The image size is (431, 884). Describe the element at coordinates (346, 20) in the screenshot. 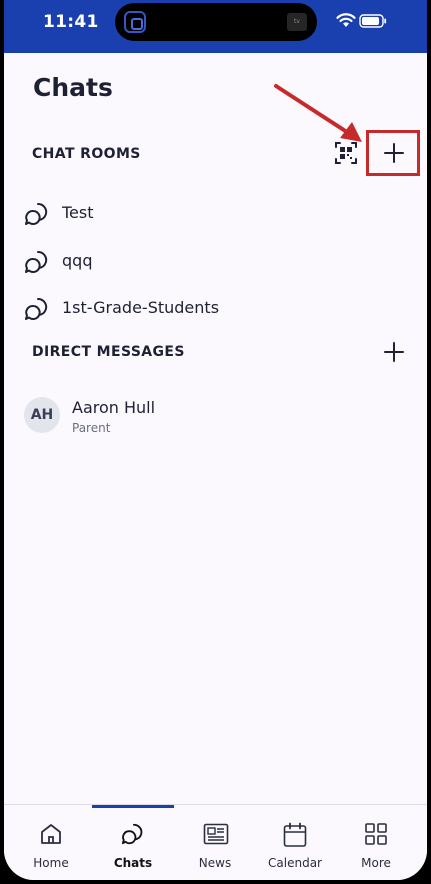

I see `wifi-icon` at that location.